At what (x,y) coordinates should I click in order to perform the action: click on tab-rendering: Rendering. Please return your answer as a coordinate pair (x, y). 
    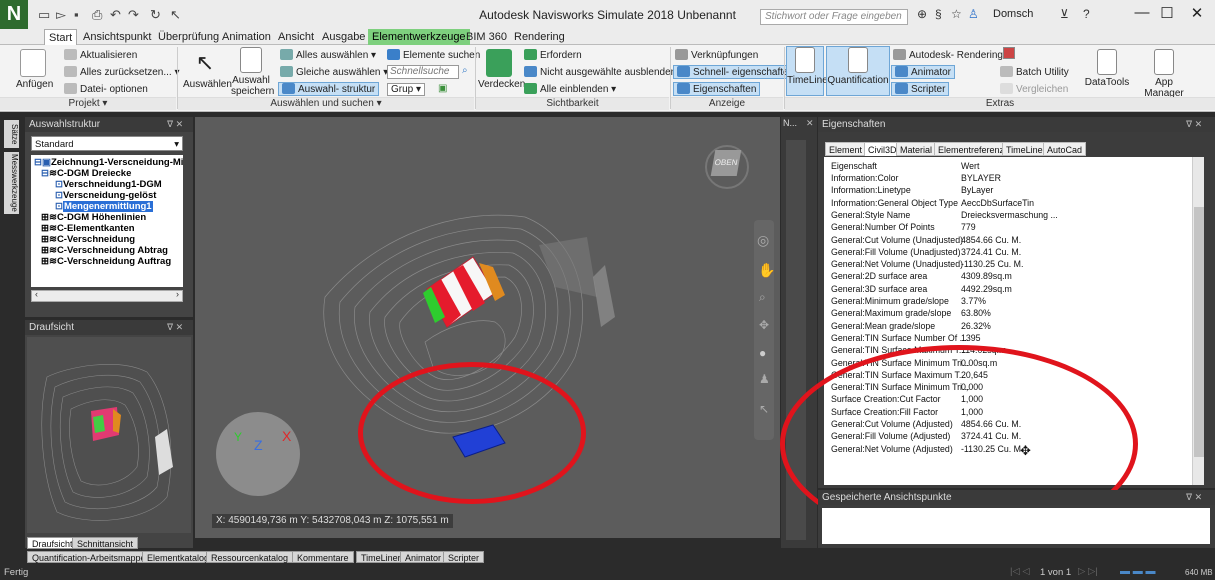
    Looking at the image, I should click on (539, 37).